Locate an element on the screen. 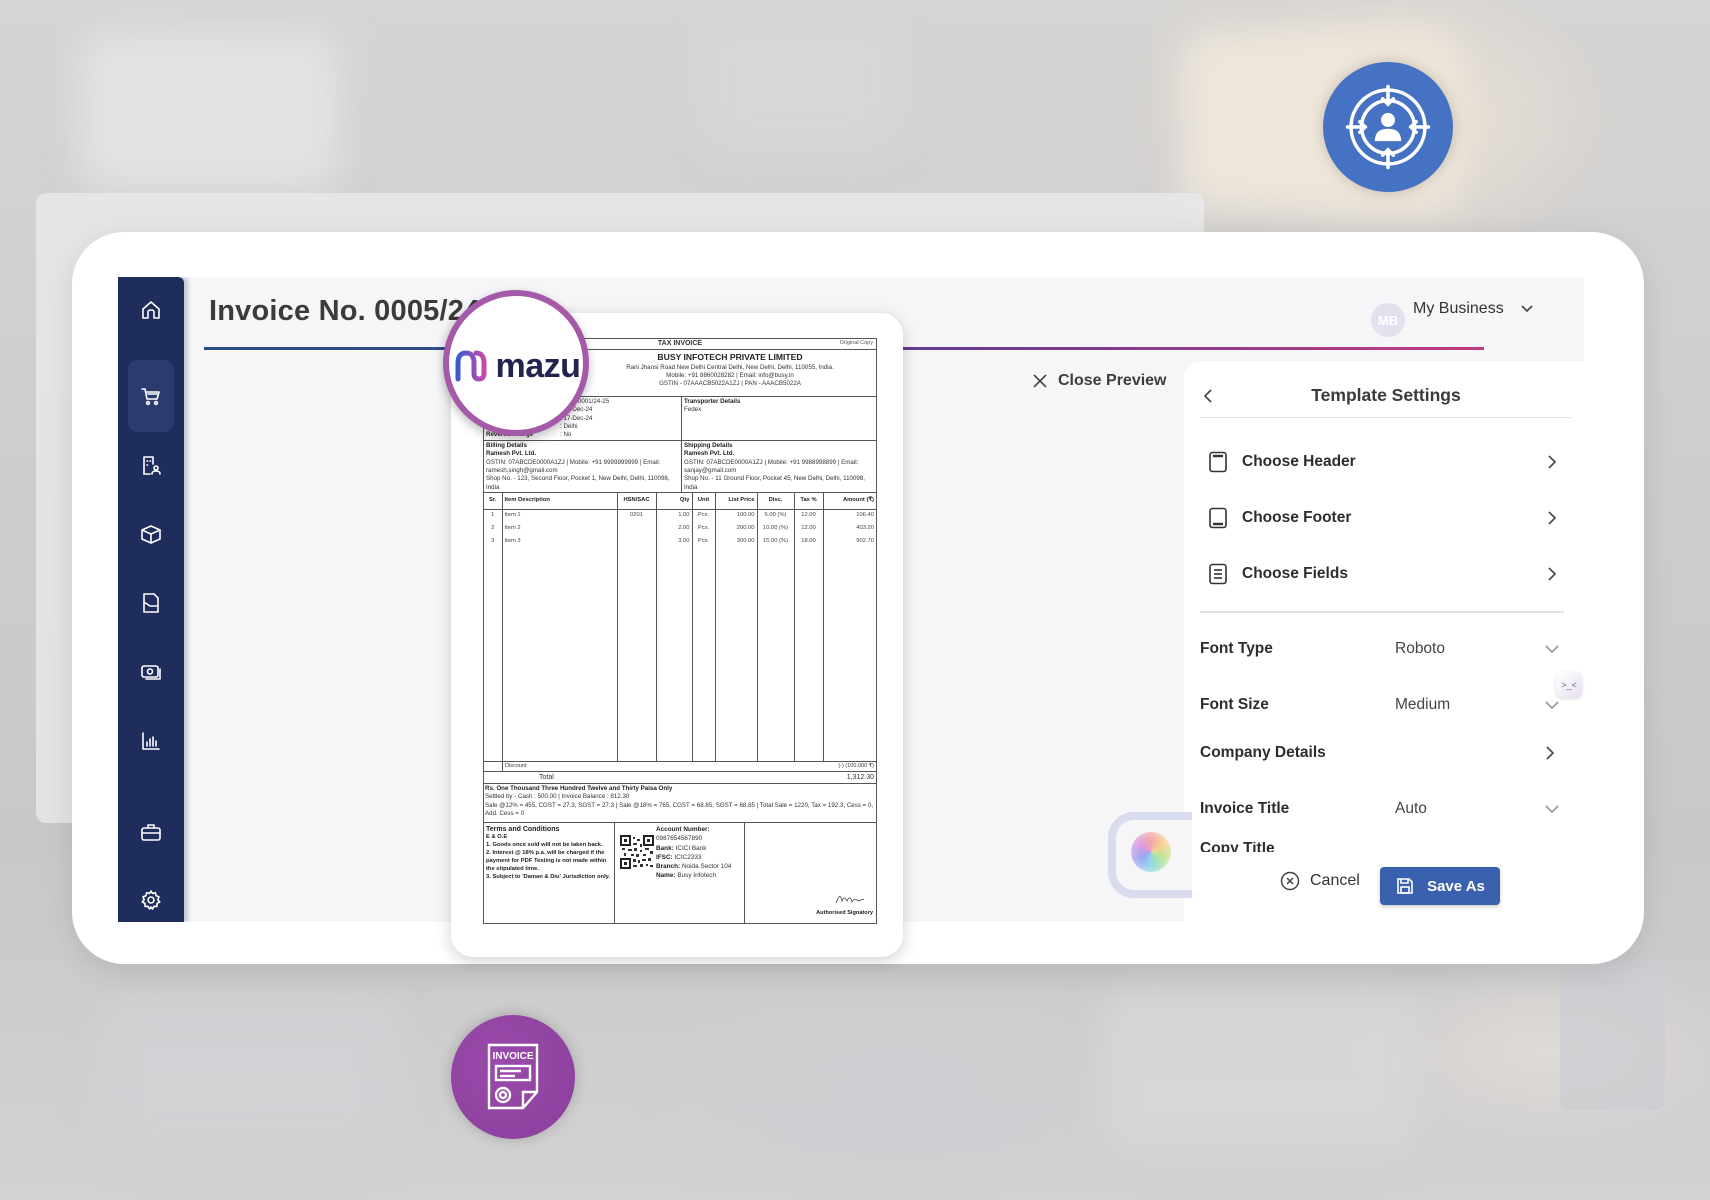  table-cell-desc: Item 2 is located at coordinates (560, 528).